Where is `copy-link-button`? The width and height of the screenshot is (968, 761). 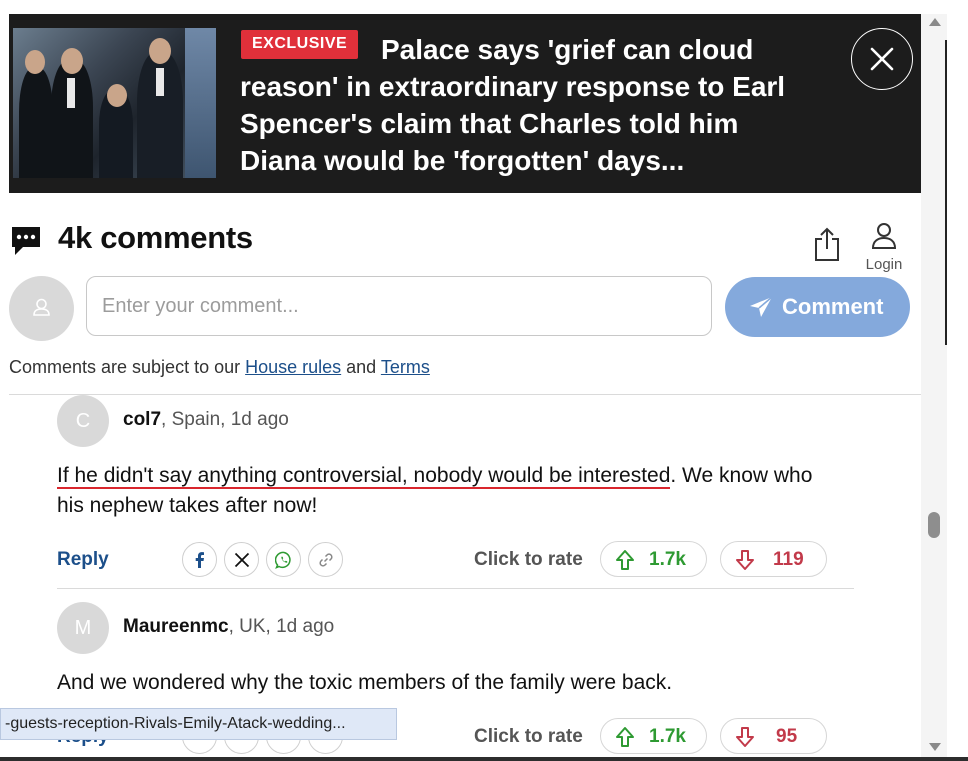
copy-link-button is located at coordinates (325, 559).